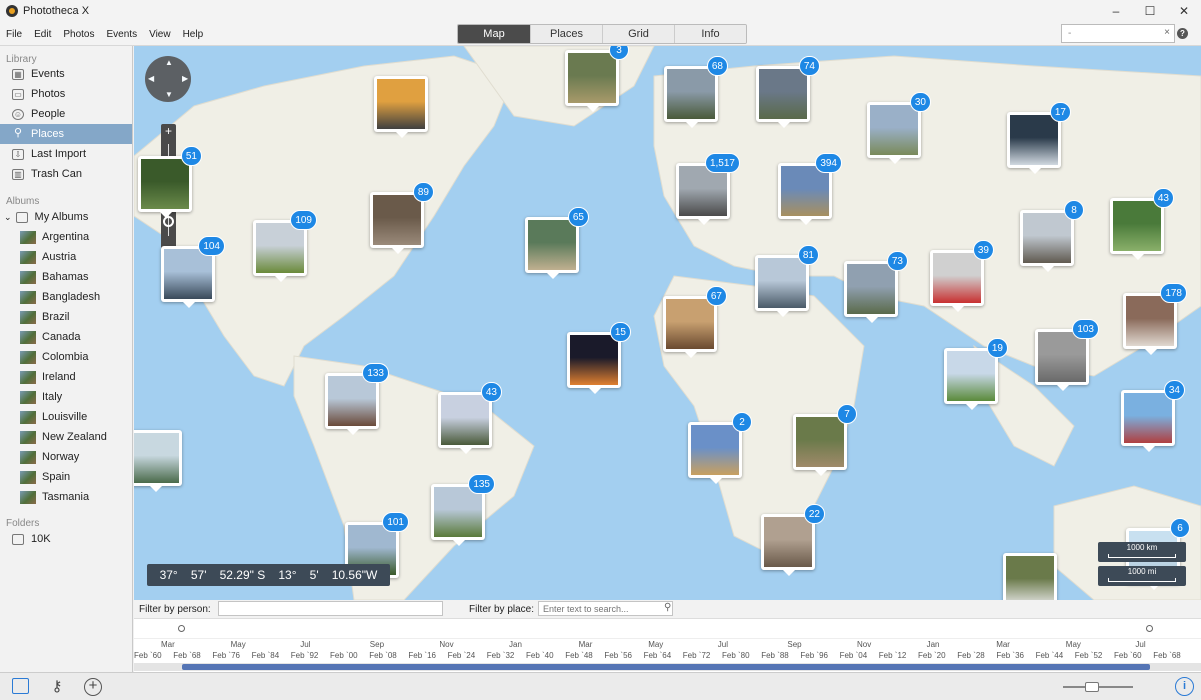  I want to click on photo-pin: 2, so click(720, 448).